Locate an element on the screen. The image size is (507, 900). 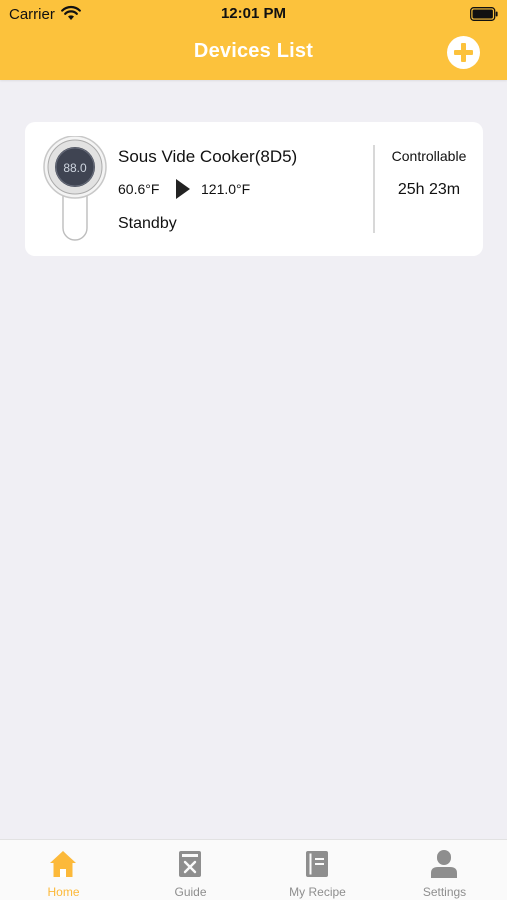
guide-book-icon is located at coordinates (190, 864).